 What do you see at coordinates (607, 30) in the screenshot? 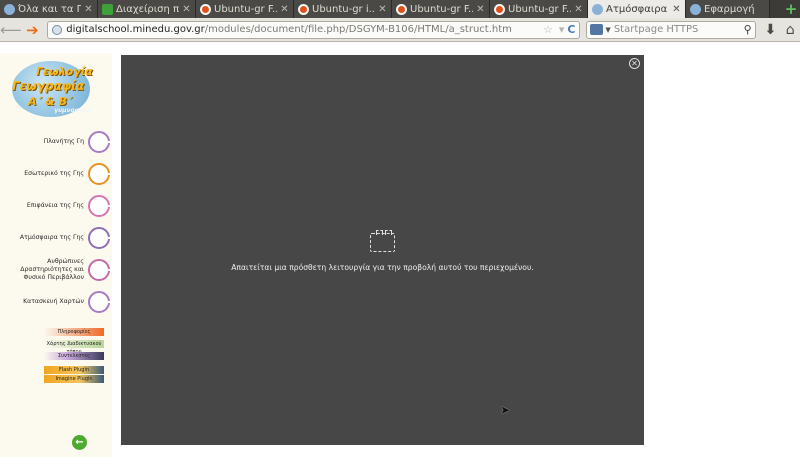
I see `chevron-down-icon: ▼` at bounding box center [607, 30].